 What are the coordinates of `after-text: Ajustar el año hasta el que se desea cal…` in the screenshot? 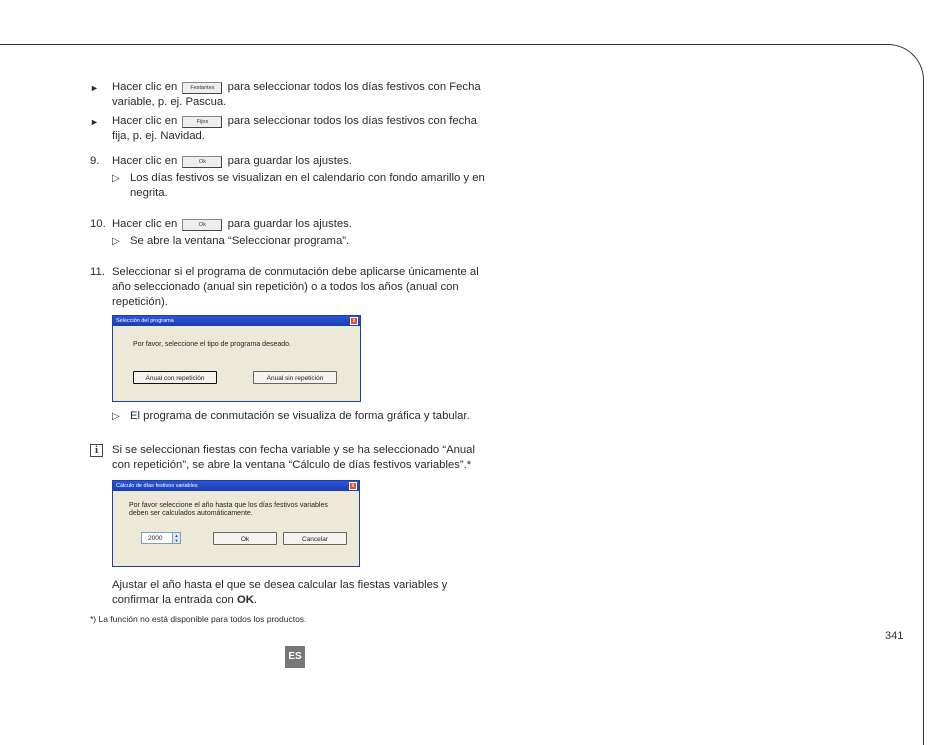 It's located at (280, 592).